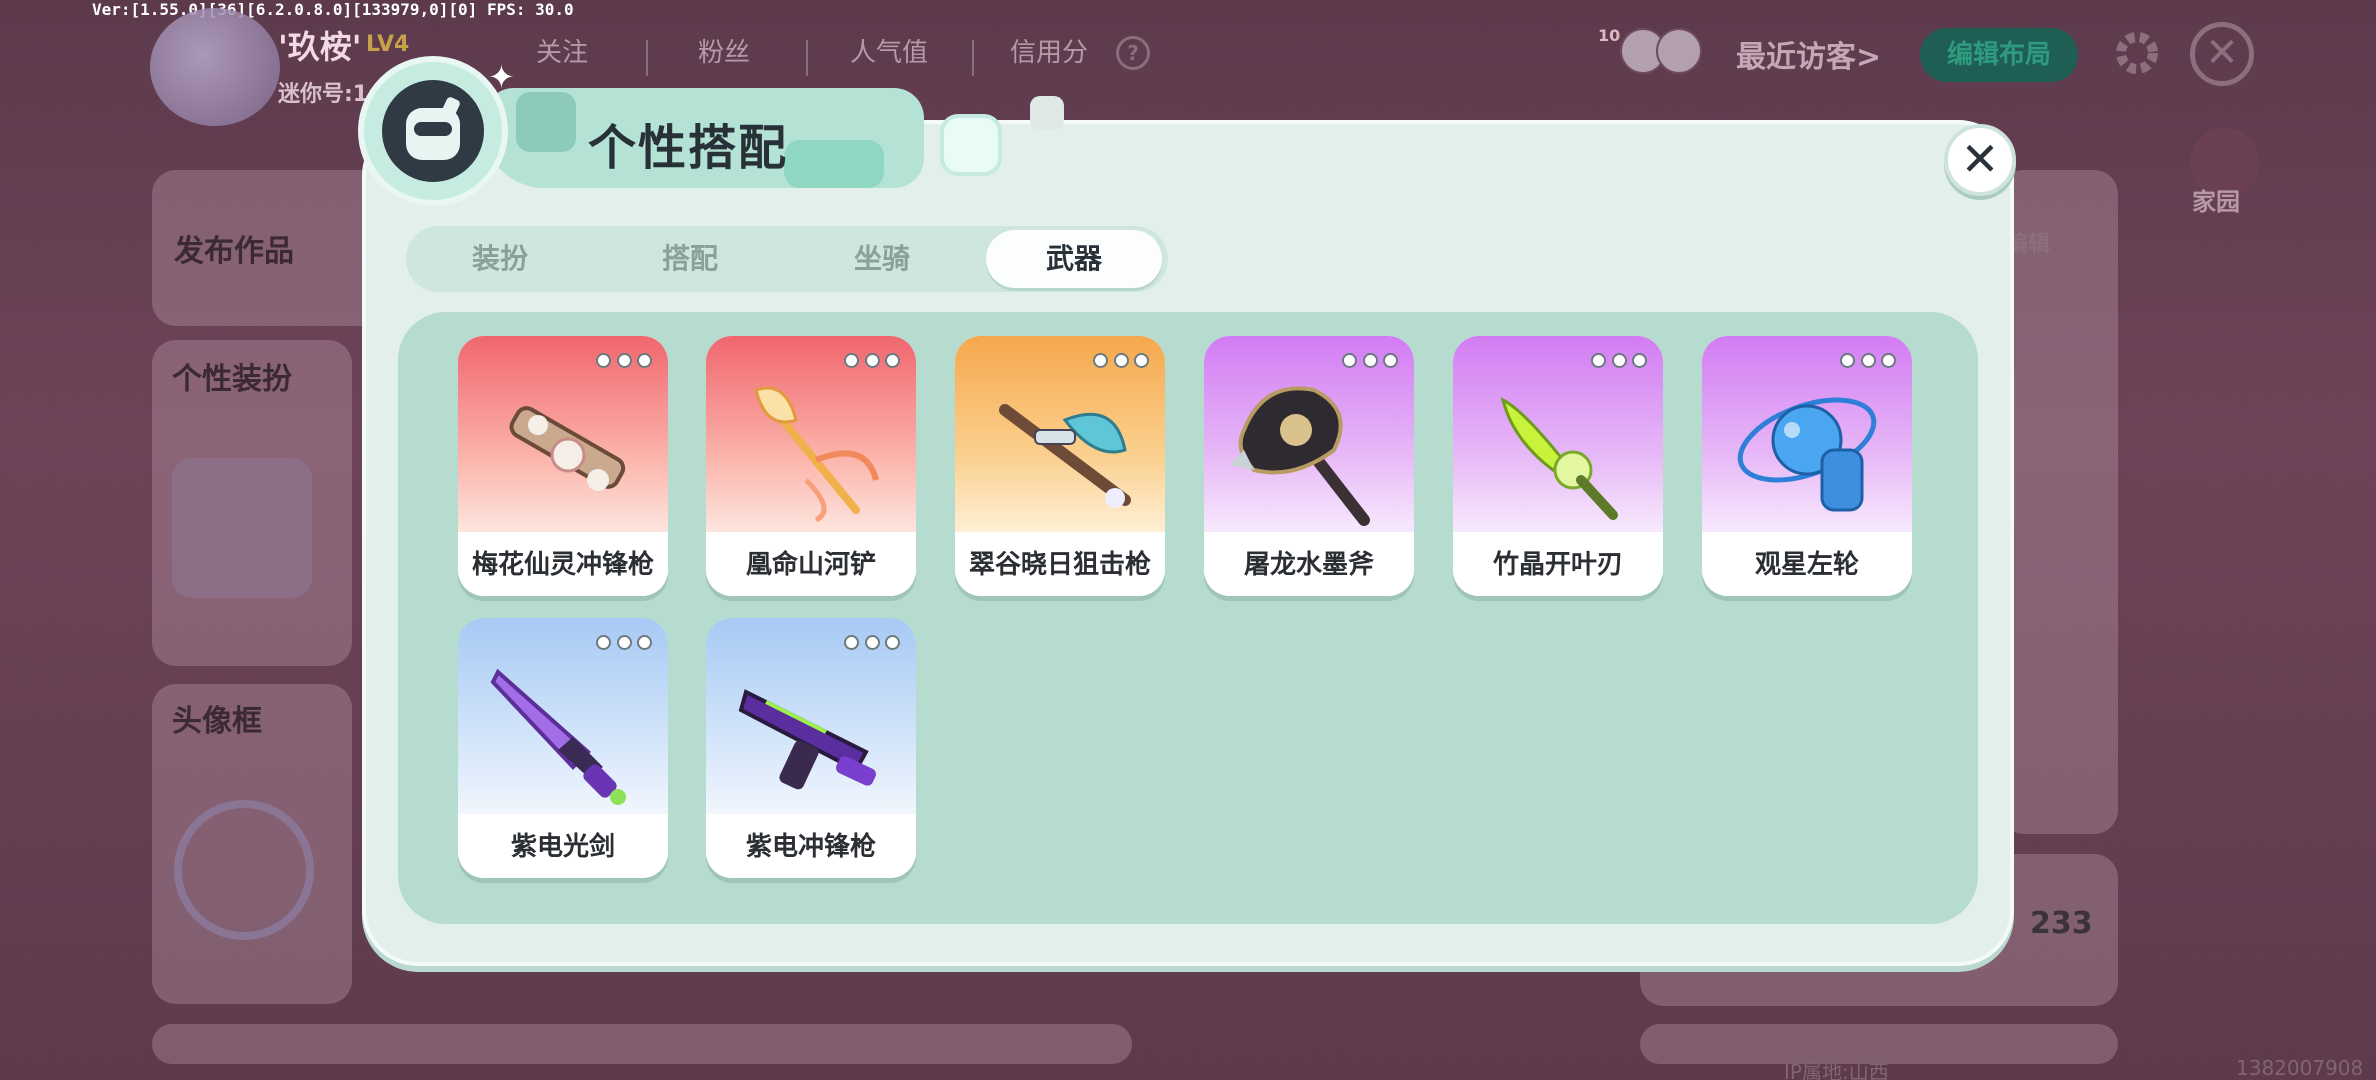 Image resolution: width=2376 pixels, height=1080 pixels. What do you see at coordinates (217, 721) in the screenshot?
I see `avatar-frame-title: 头像框` at bounding box center [217, 721].